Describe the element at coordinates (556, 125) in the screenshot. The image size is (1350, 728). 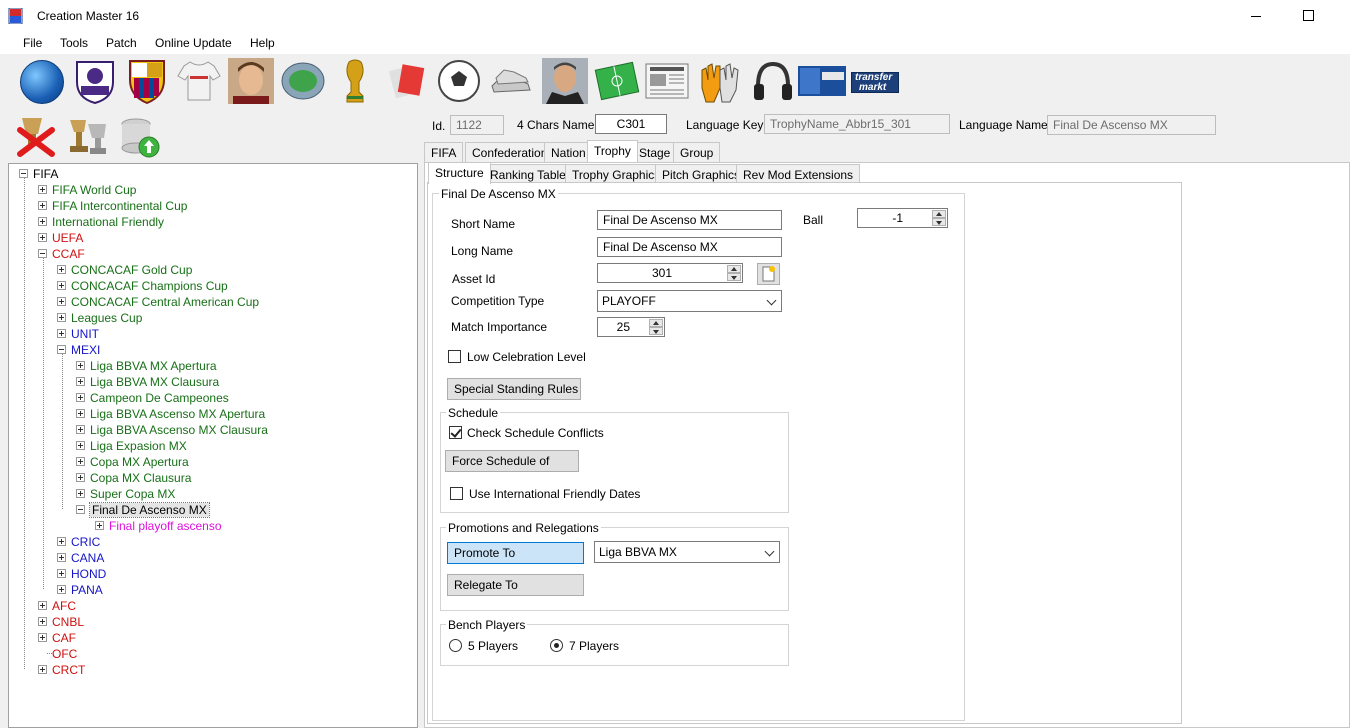
I see `chars-name-label: 4 Chars Name` at that location.